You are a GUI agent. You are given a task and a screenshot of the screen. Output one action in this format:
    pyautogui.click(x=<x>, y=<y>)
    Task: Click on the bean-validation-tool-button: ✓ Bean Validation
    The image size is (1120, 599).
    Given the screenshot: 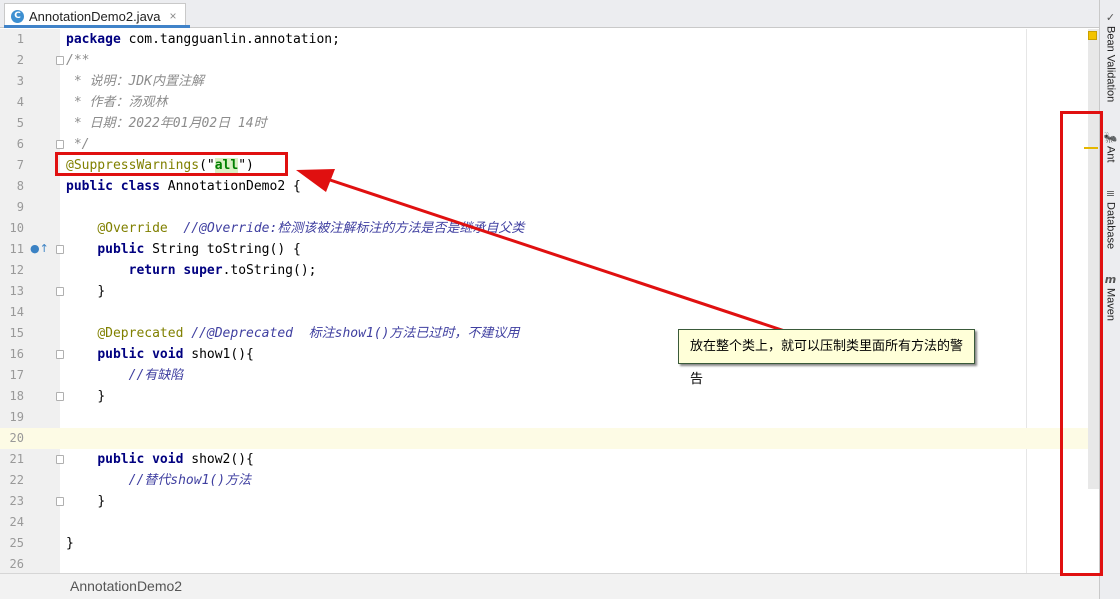 What is the action you would take?
    pyautogui.click(x=1110, y=57)
    